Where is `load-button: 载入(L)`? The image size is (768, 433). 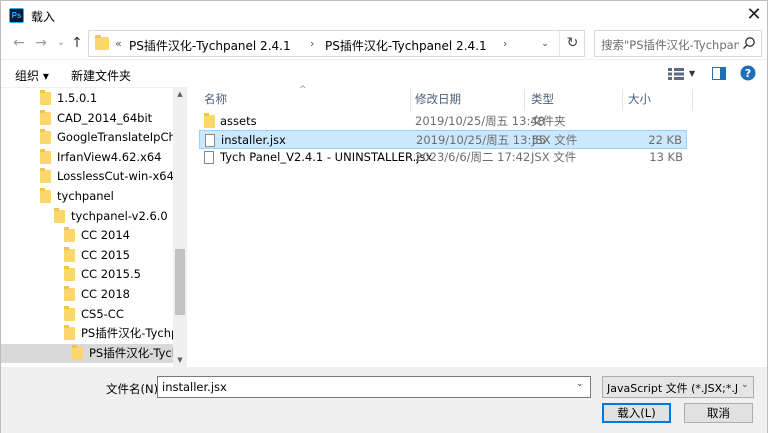 load-button: 载入(L) is located at coordinates (636, 413).